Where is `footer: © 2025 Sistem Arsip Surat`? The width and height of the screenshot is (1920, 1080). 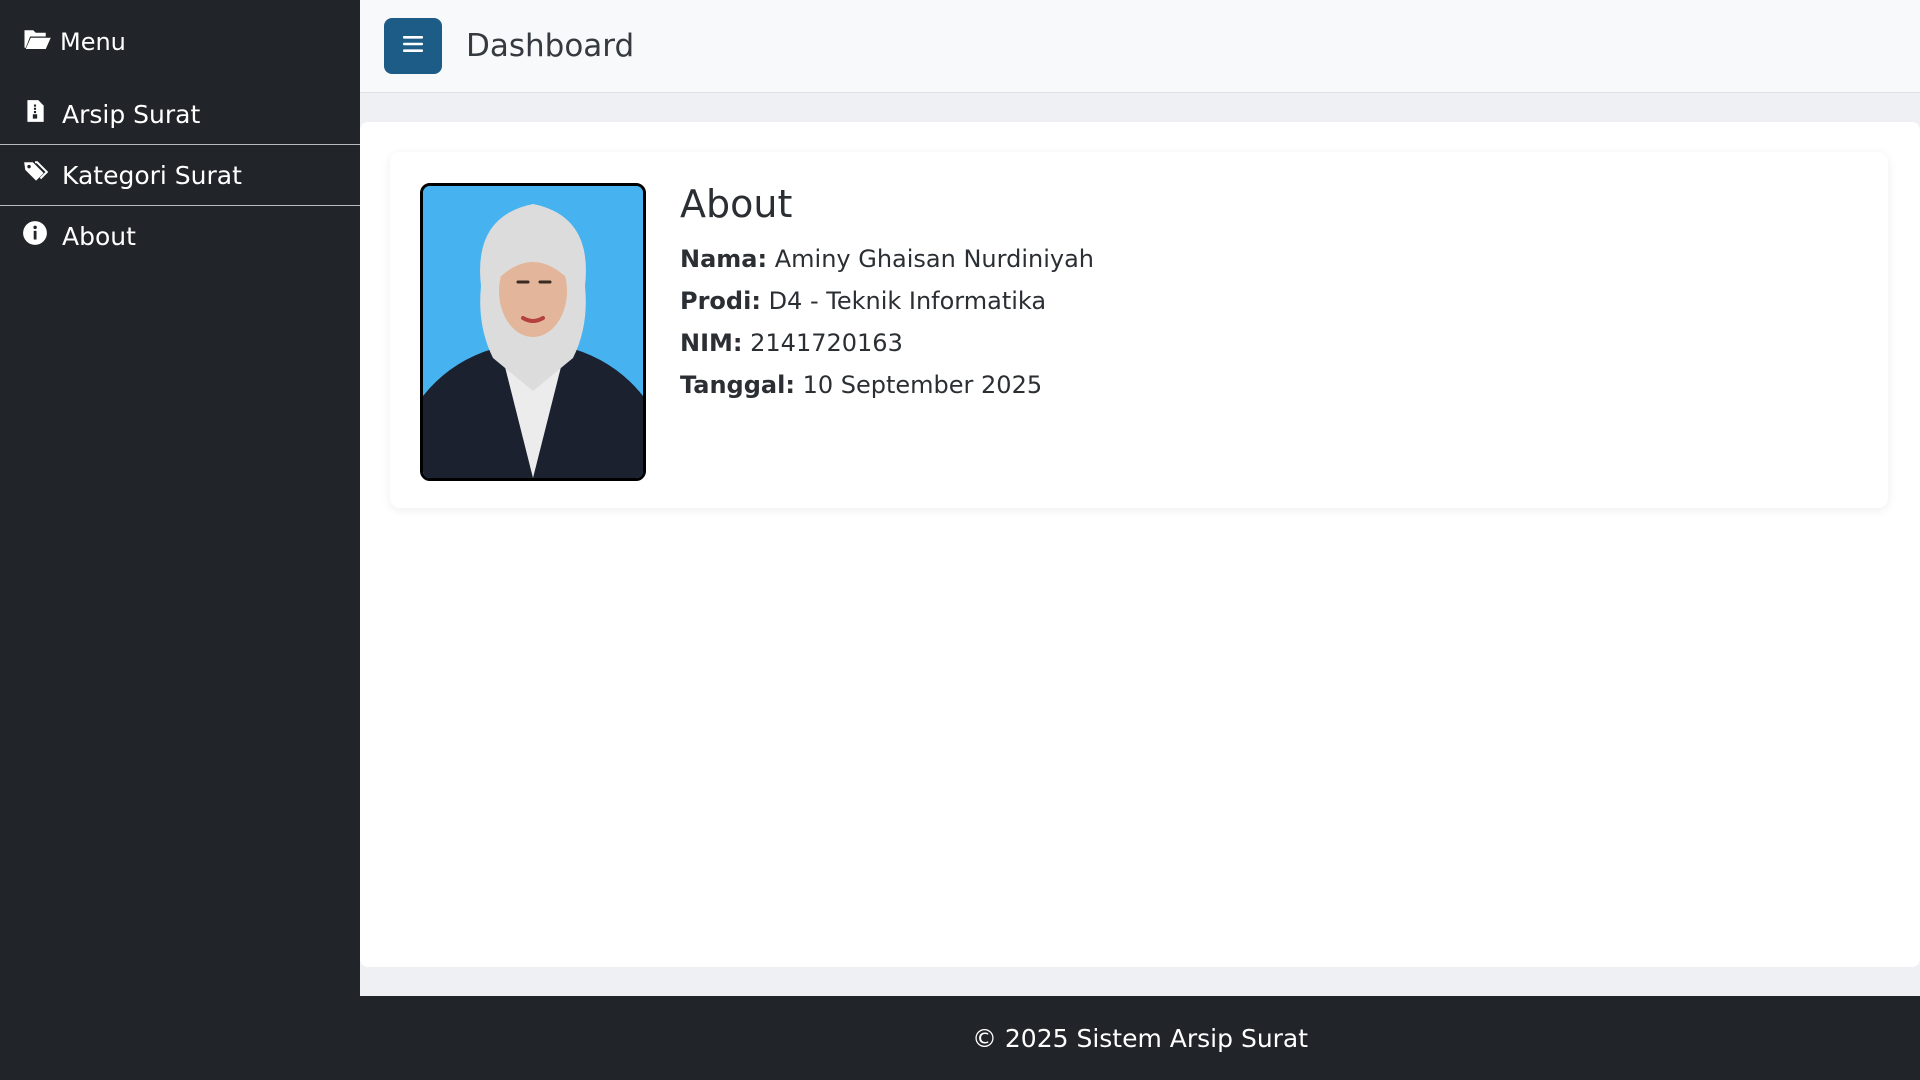 footer: © 2025 Sistem Arsip Surat is located at coordinates (1140, 1038).